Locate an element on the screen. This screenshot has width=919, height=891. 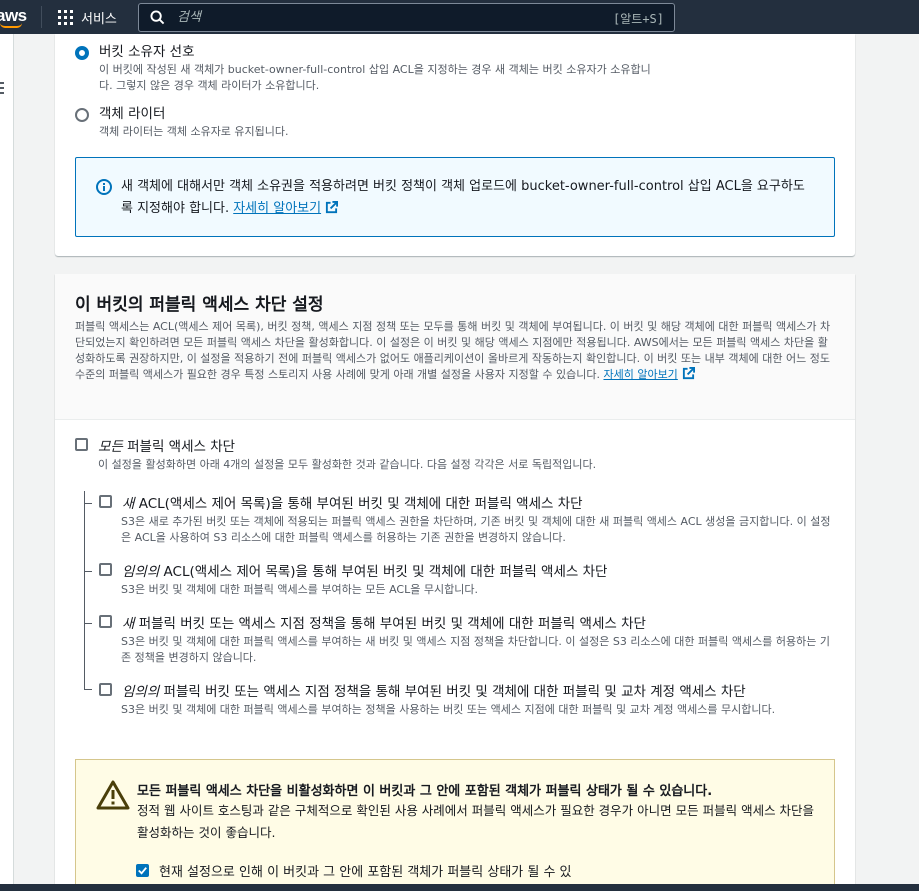
block-new-acl-checkbox is located at coordinates (105, 501).